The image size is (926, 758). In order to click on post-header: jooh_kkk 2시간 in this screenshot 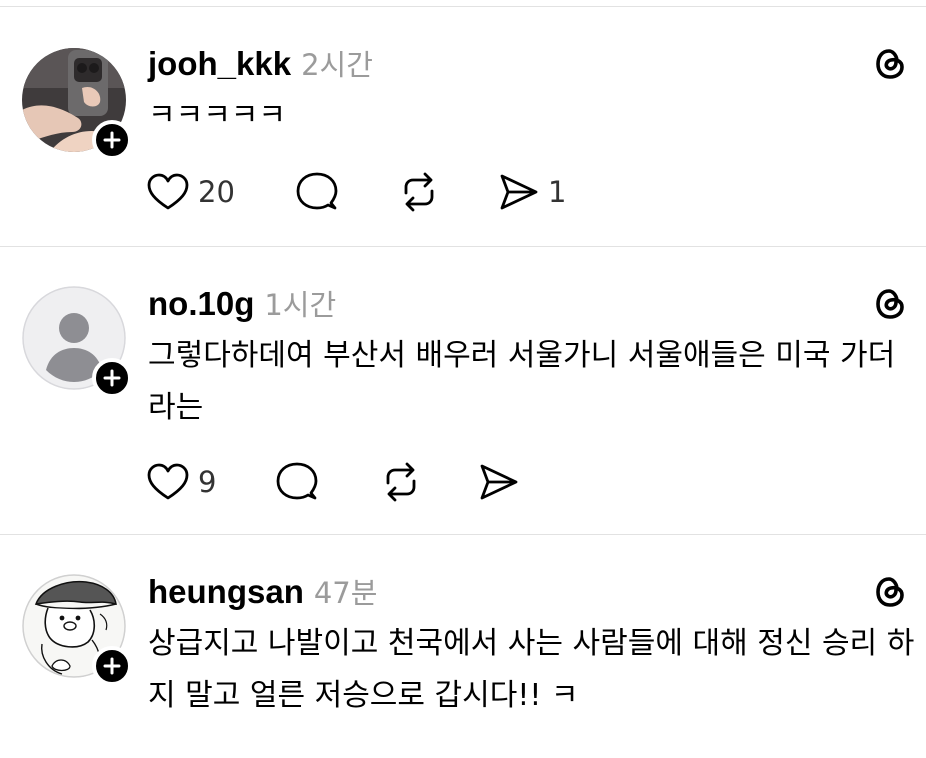, I will do `click(260, 62)`.